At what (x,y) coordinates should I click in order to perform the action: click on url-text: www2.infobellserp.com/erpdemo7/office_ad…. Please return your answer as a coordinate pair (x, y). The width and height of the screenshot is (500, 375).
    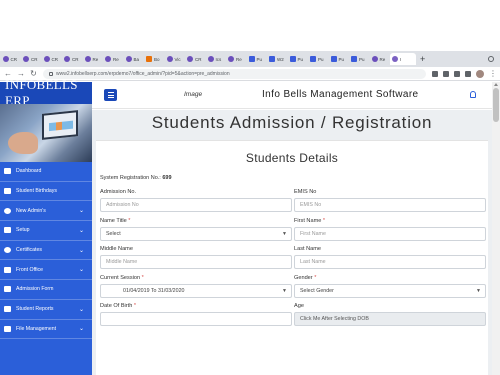
    Looking at the image, I should click on (143, 73).